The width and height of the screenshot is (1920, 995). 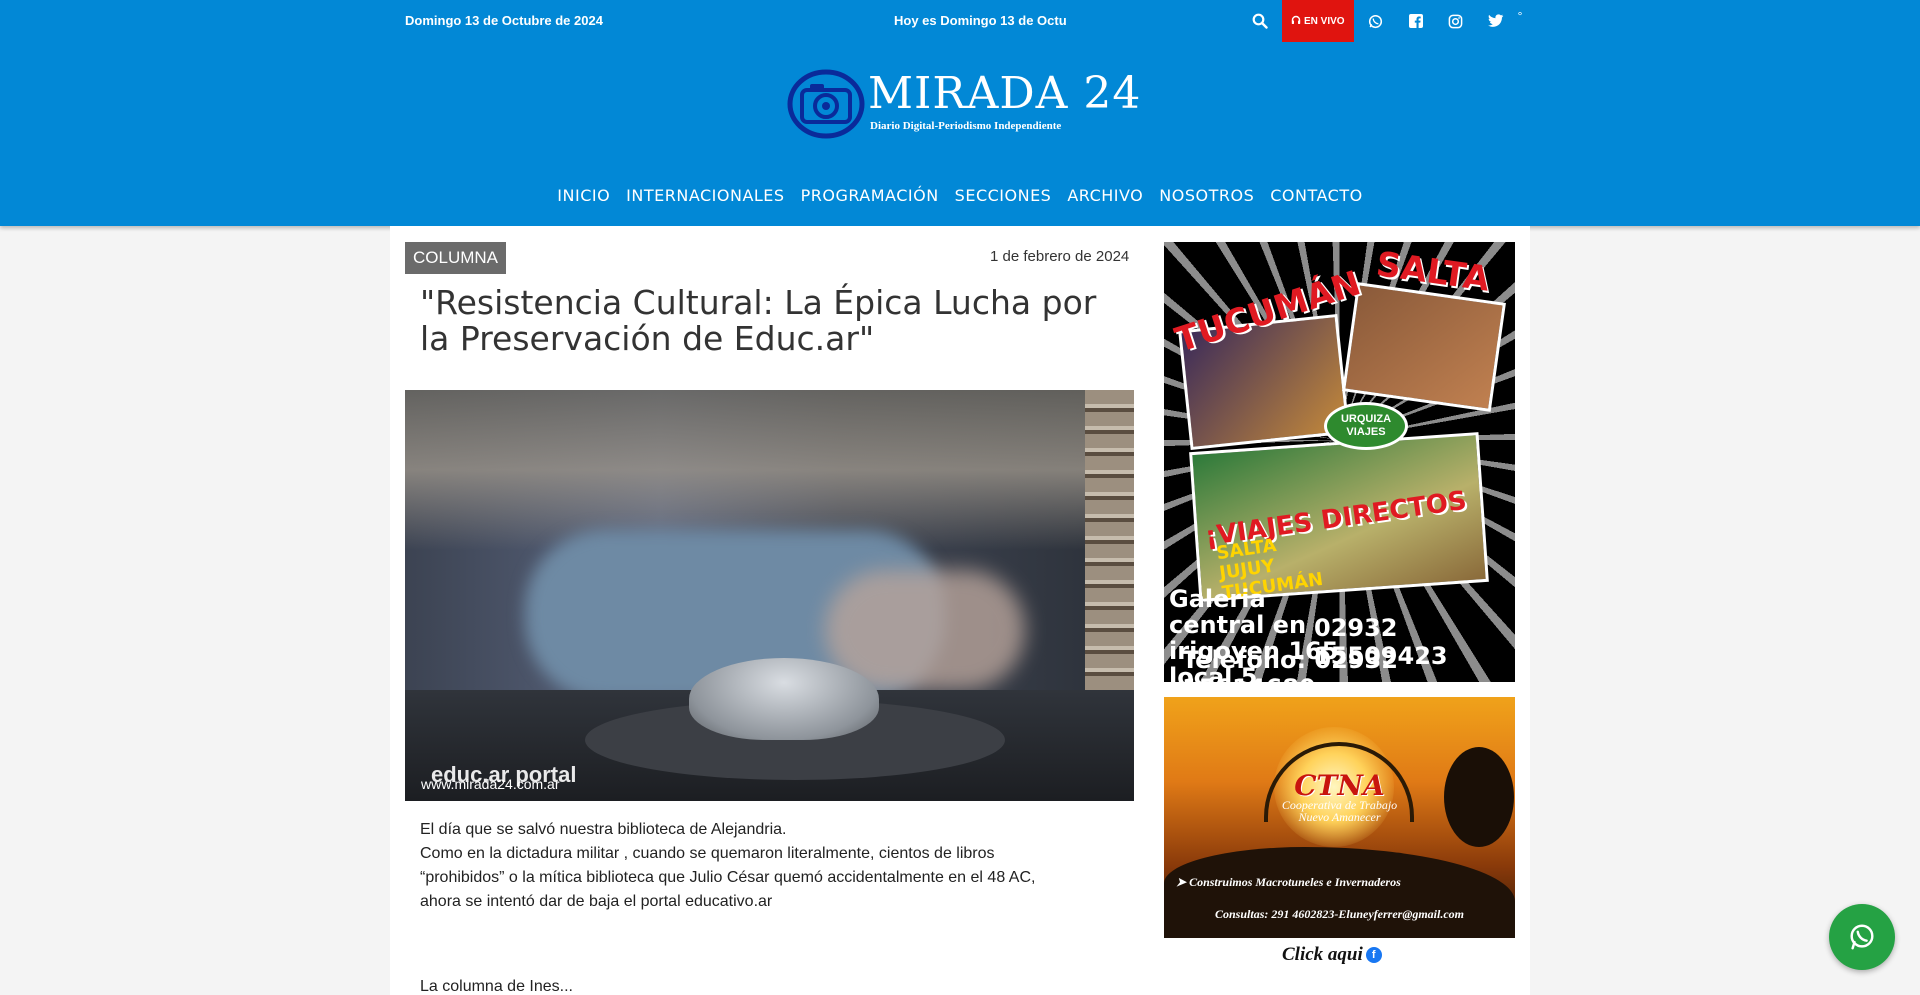 What do you see at coordinates (490, 784) in the screenshot?
I see `image-watermark-url: www.mirada24.com.ar` at bounding box center [490, 784].